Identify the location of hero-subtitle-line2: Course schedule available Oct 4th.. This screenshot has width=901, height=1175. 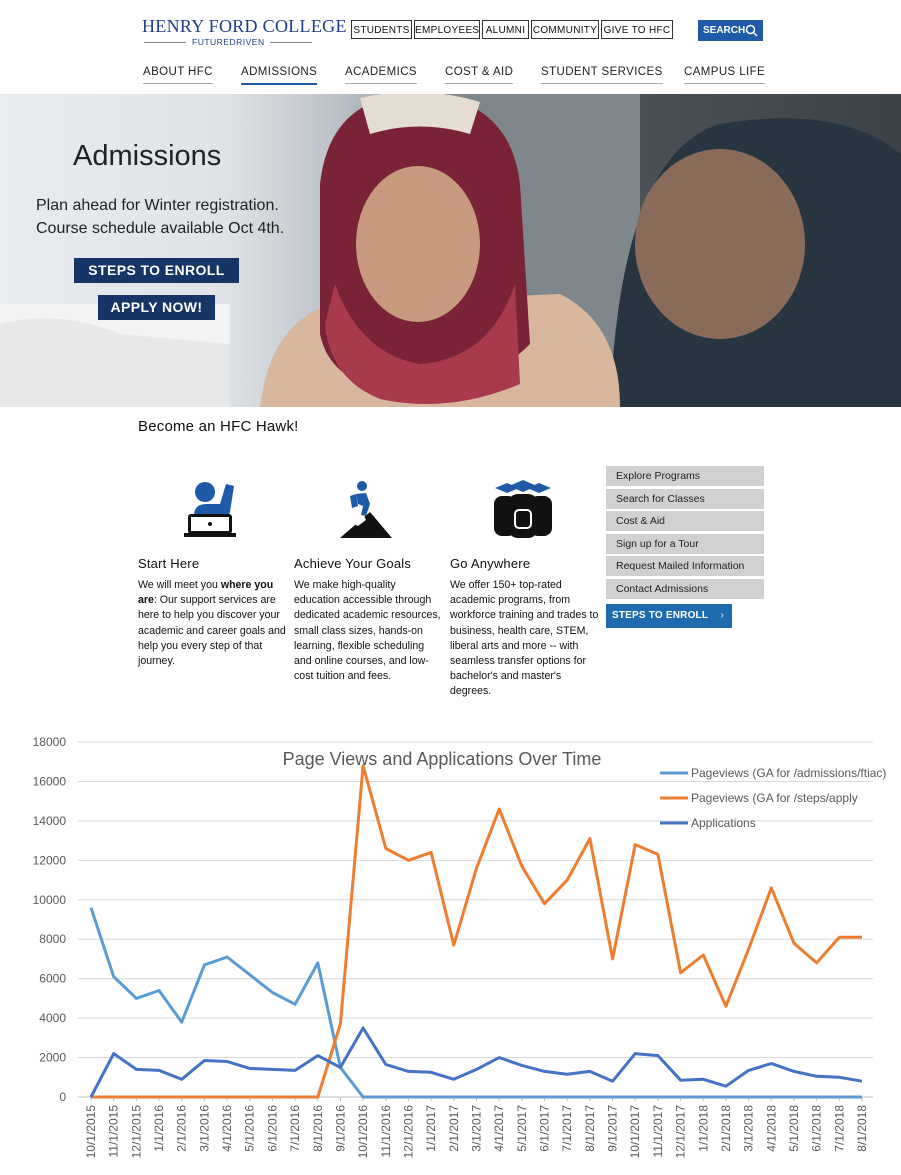
(160, 228).